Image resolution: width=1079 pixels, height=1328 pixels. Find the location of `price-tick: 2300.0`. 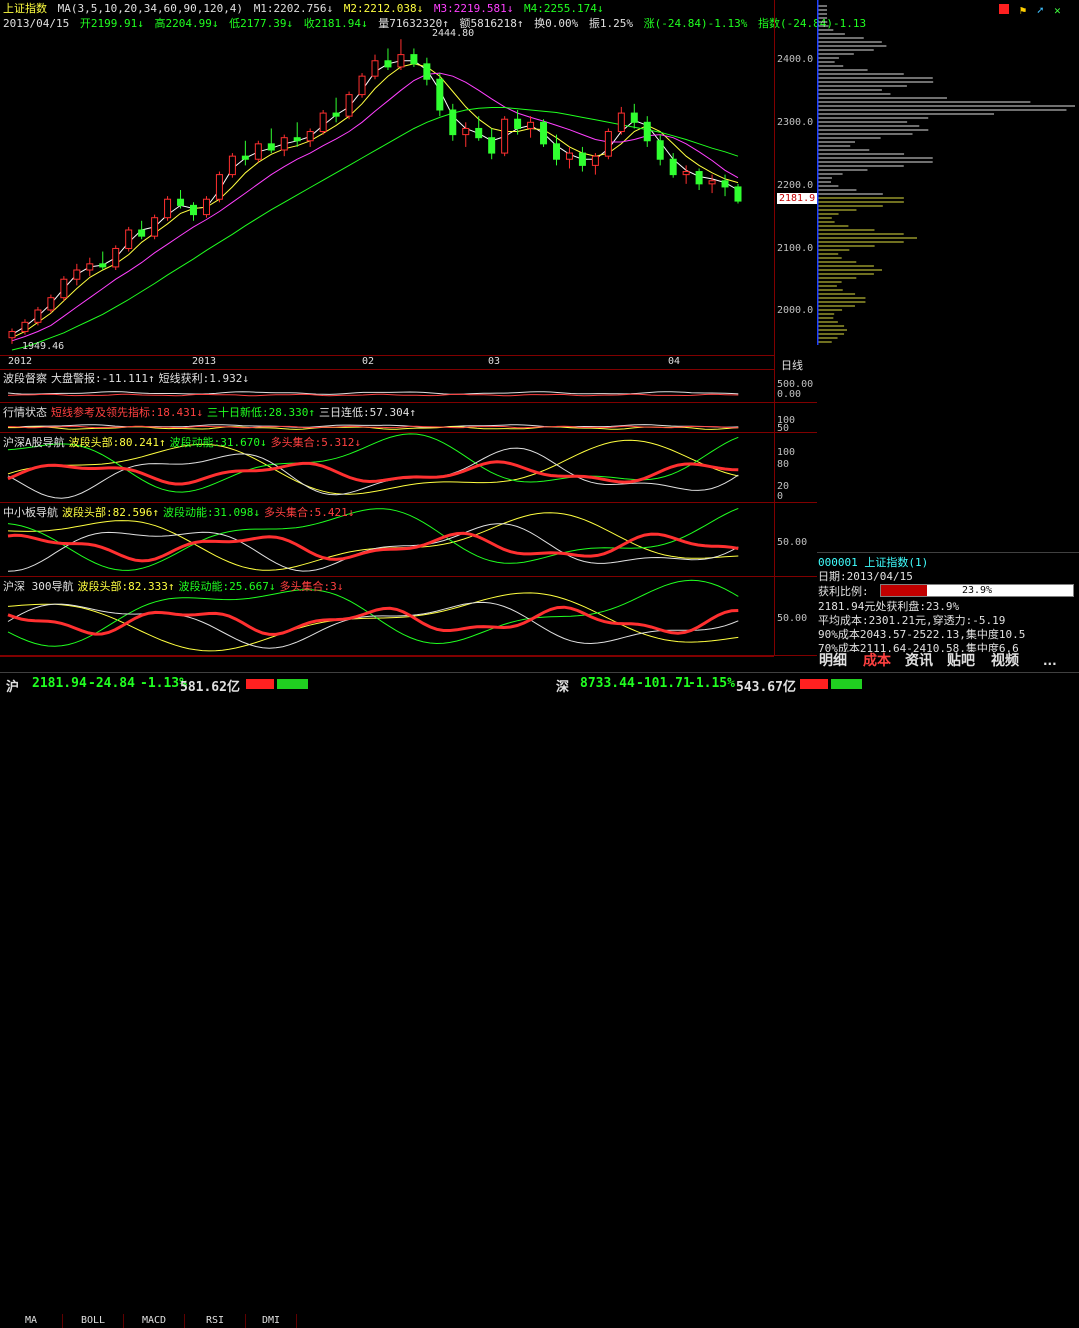

price-tick: 2300.0 is located at coordinates (795, 122).